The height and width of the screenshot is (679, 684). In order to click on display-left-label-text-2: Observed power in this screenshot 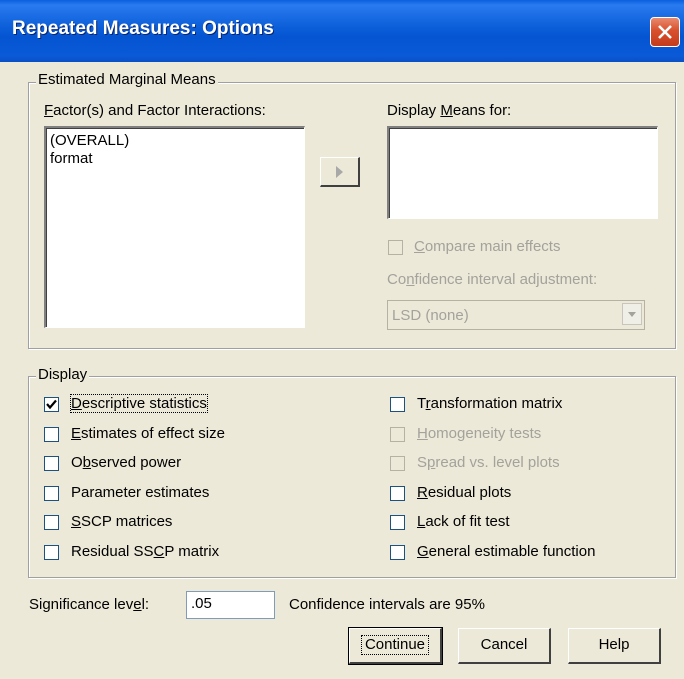, I will do `click(126, 463)`.